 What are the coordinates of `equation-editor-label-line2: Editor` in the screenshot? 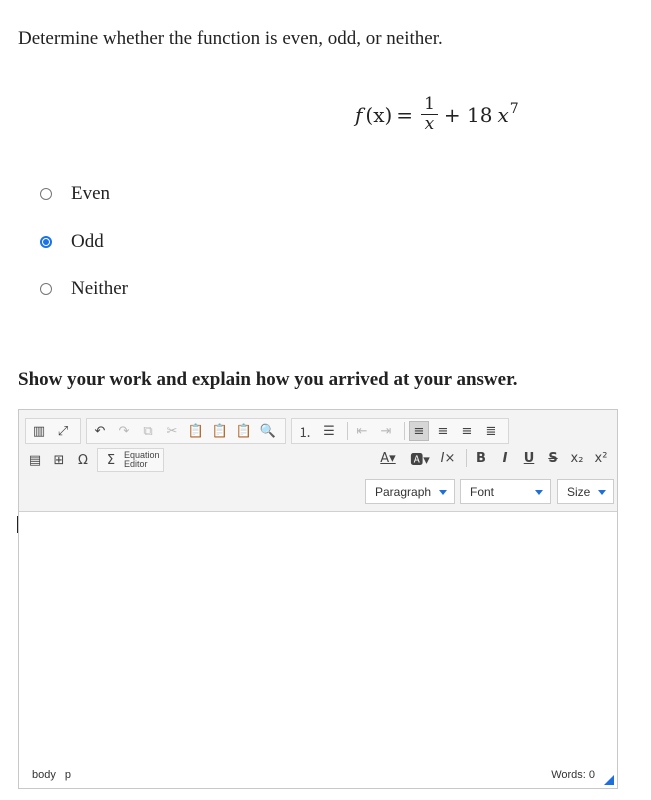 It's located at (136, 464).